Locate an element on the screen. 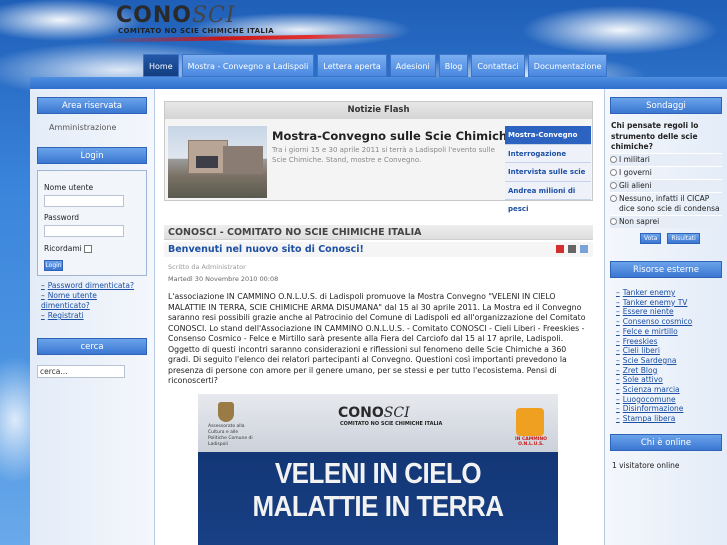 This screenshot has height=545, width=727. nav-documentazione: Documentazione is located at coordinates (567, 65).